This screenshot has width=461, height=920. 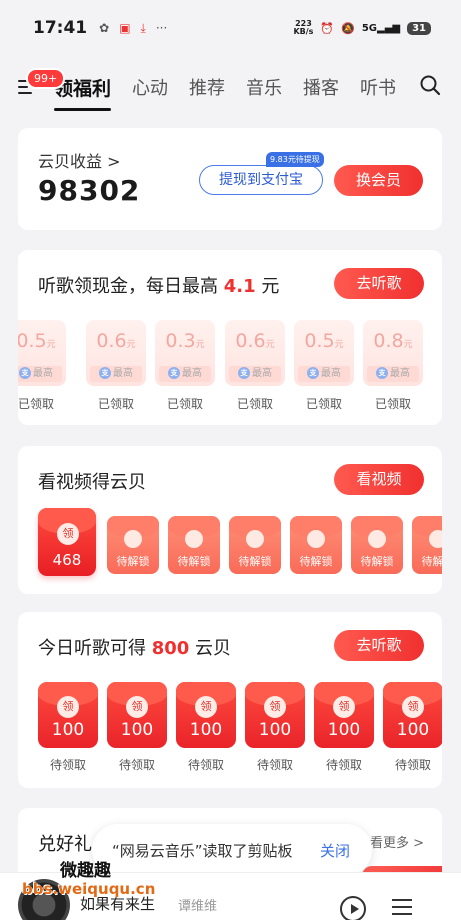 What do you see at coordinates (104, 28) in the screenshot?
I see `app-notification-icon: ✿` at bounding box center [104, 28].